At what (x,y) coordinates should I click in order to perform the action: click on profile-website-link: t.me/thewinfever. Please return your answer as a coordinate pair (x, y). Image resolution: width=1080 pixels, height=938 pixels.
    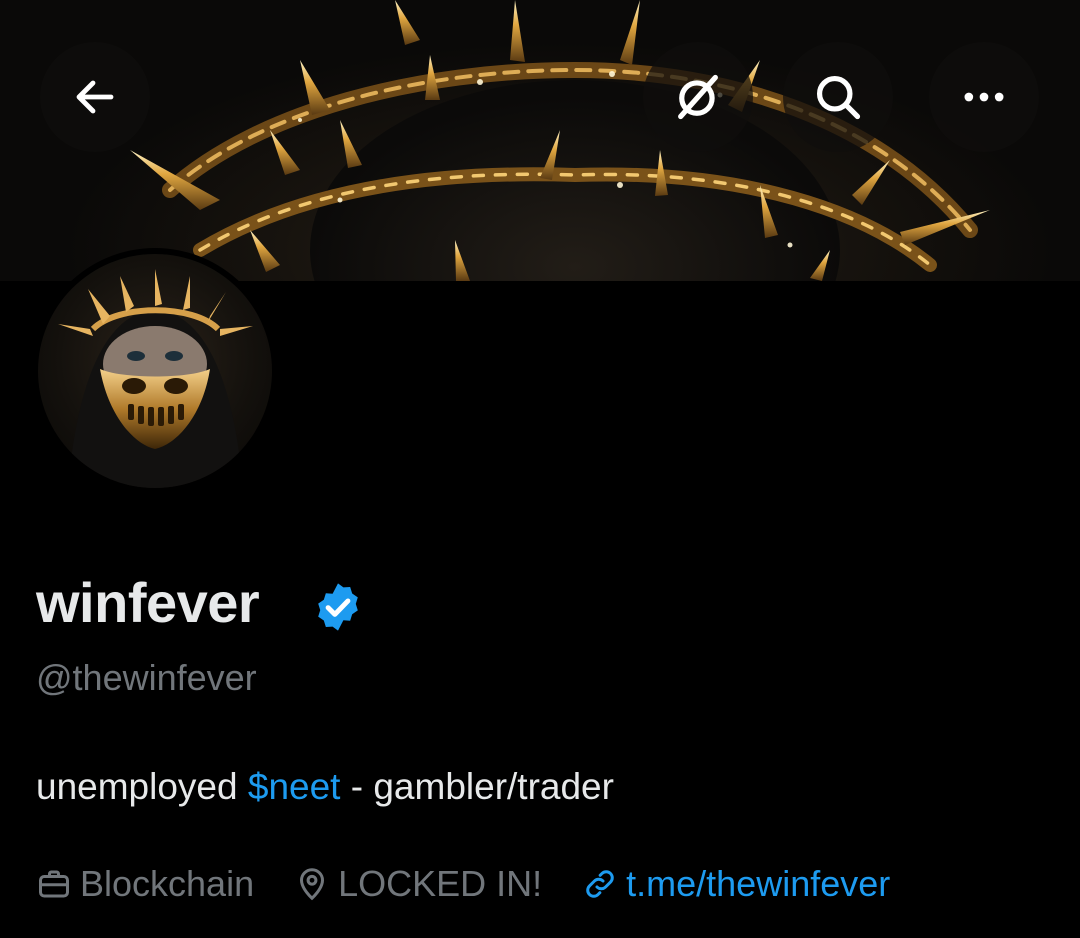
    Looking at the image, I should click on (736, 884).